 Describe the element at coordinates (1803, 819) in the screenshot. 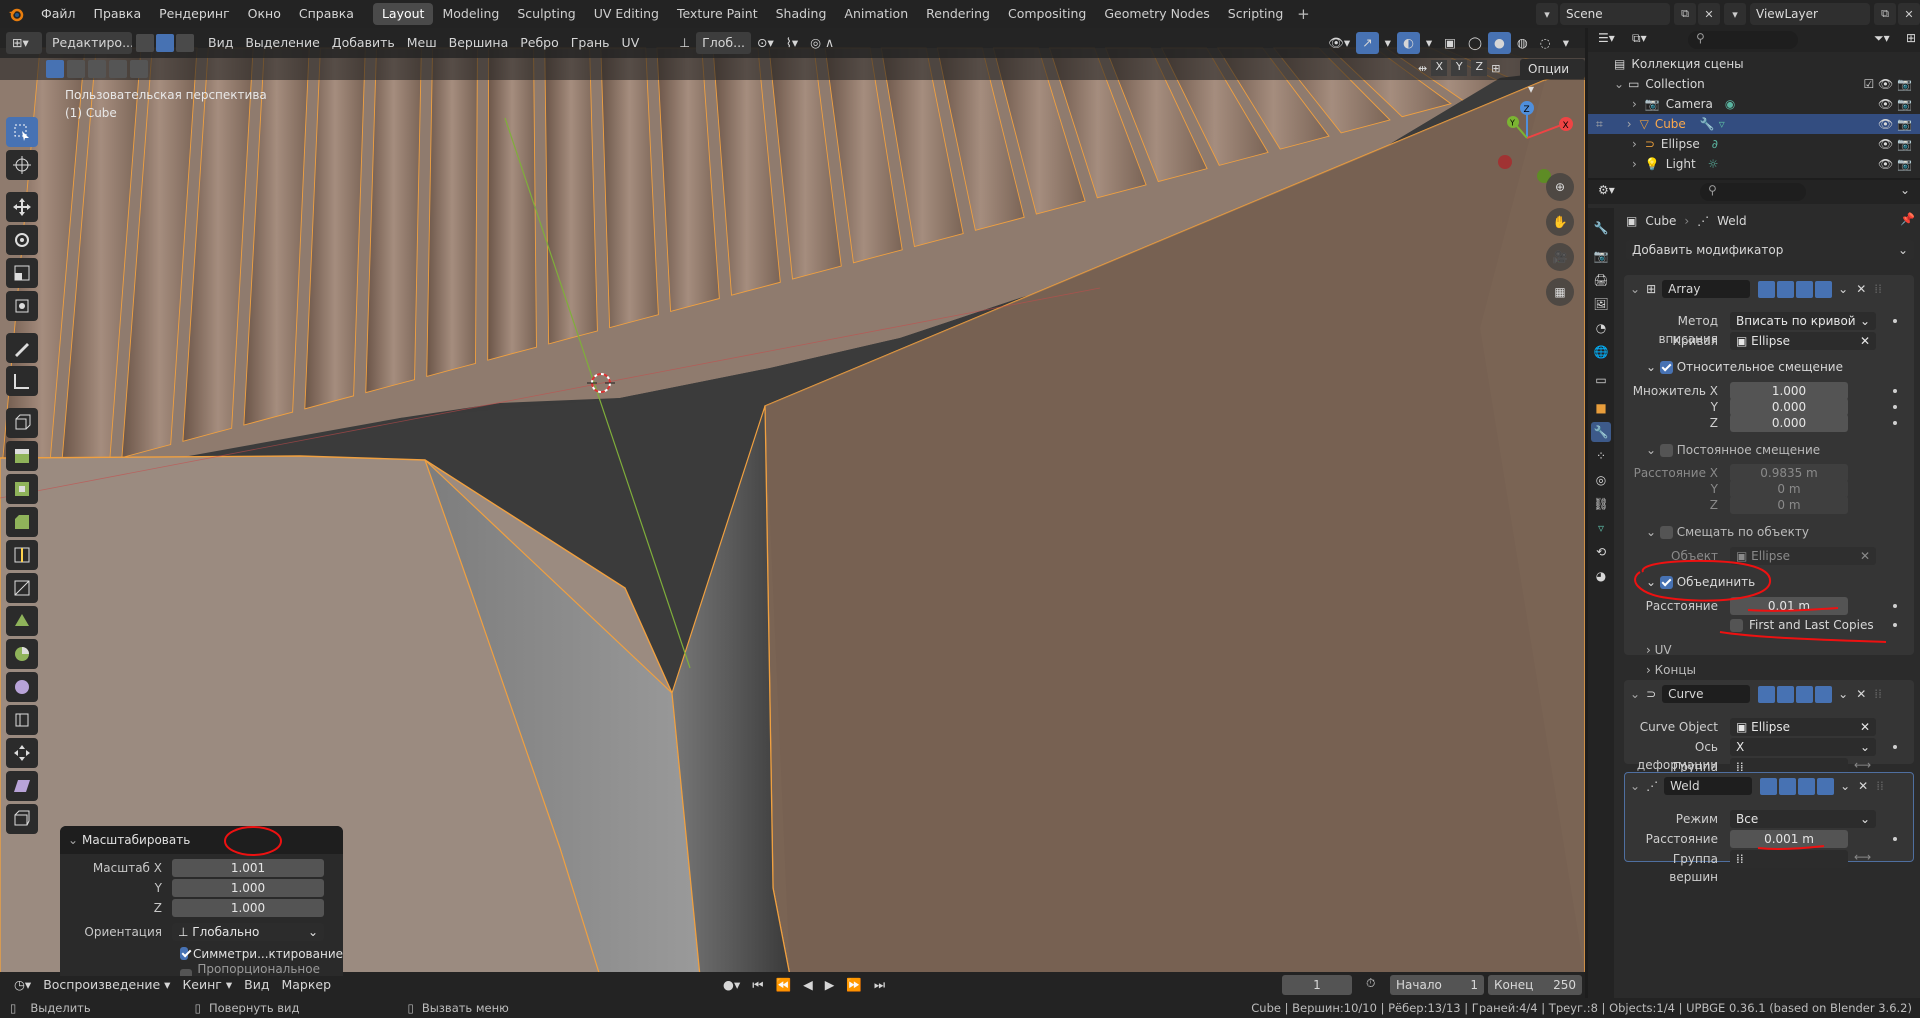

I see `weld-mode-dropdown: Все ⌄` at that location.